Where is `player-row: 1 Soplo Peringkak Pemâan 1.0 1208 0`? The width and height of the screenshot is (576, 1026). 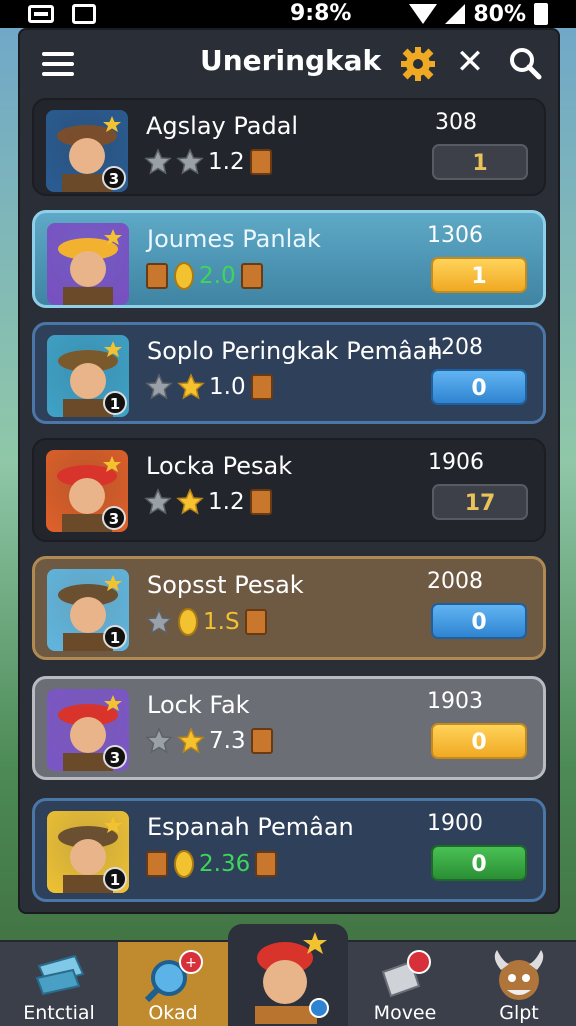 player-row: 1 Soplo Peringkak Pemâan 1.0 1208 0 is located at coordinates (289, 373).